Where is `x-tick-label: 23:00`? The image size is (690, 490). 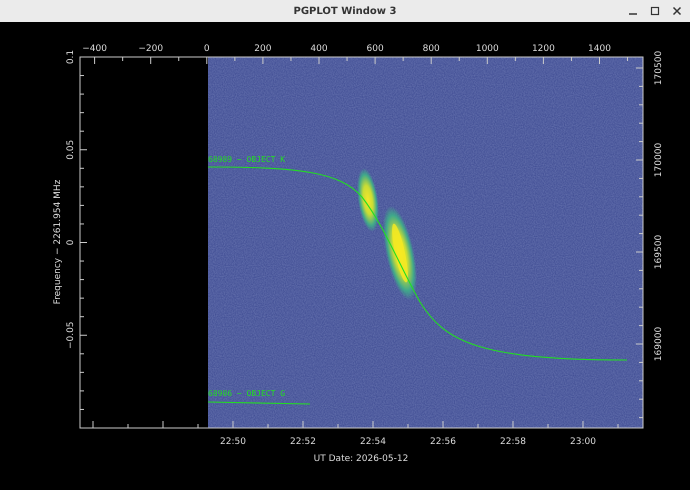 x-tick-label: 23:00 is located at coordinates (583, 442).